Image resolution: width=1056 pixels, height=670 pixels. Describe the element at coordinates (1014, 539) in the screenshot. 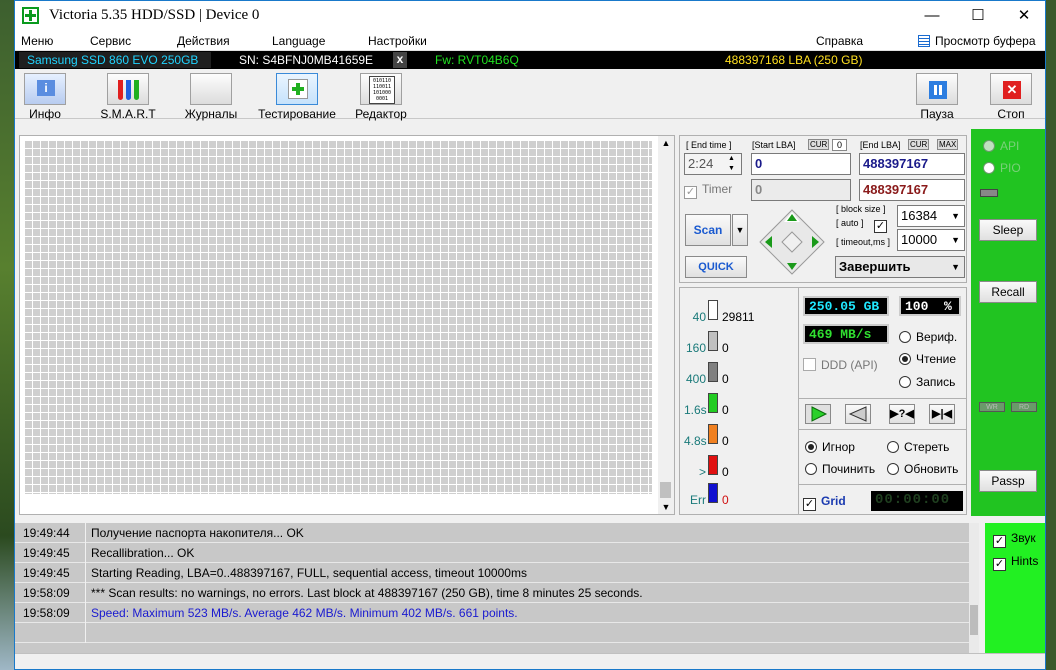

I see `sound-checkbox: ✓ Звук` at that location.